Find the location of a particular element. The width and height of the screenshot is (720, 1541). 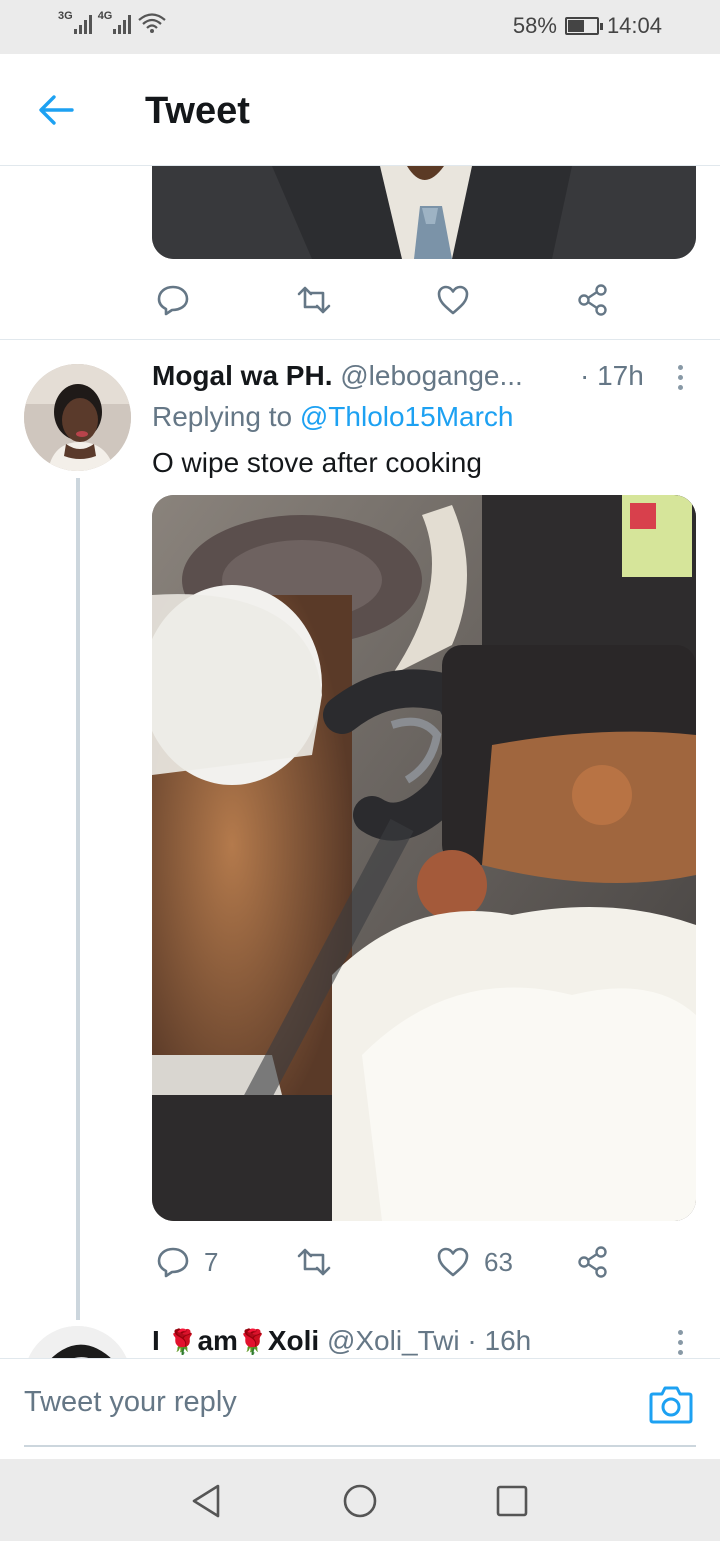

next-tweet-header: I 🌹am🌹Xoli @Xoli_Twi · 16h is located at coordinates (341, 1341).